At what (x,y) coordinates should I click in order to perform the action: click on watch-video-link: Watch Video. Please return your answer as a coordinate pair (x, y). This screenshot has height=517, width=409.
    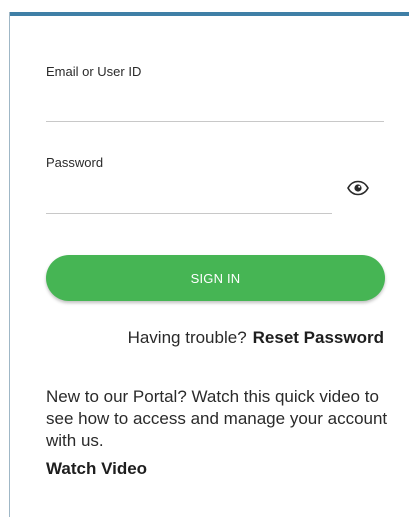
    Looking at the image, I should click on (96, 469).